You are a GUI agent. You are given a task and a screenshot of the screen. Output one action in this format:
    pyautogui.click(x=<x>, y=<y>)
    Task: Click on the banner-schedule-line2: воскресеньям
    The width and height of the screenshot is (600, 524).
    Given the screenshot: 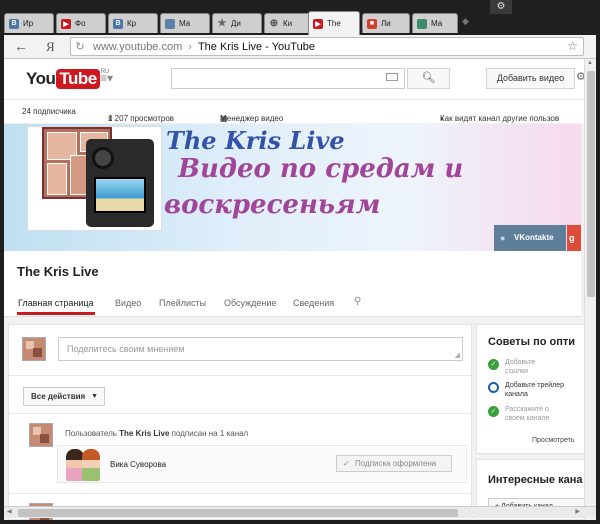 What is the action you would take?
    pyautogui.click(x=272, y=205)
    